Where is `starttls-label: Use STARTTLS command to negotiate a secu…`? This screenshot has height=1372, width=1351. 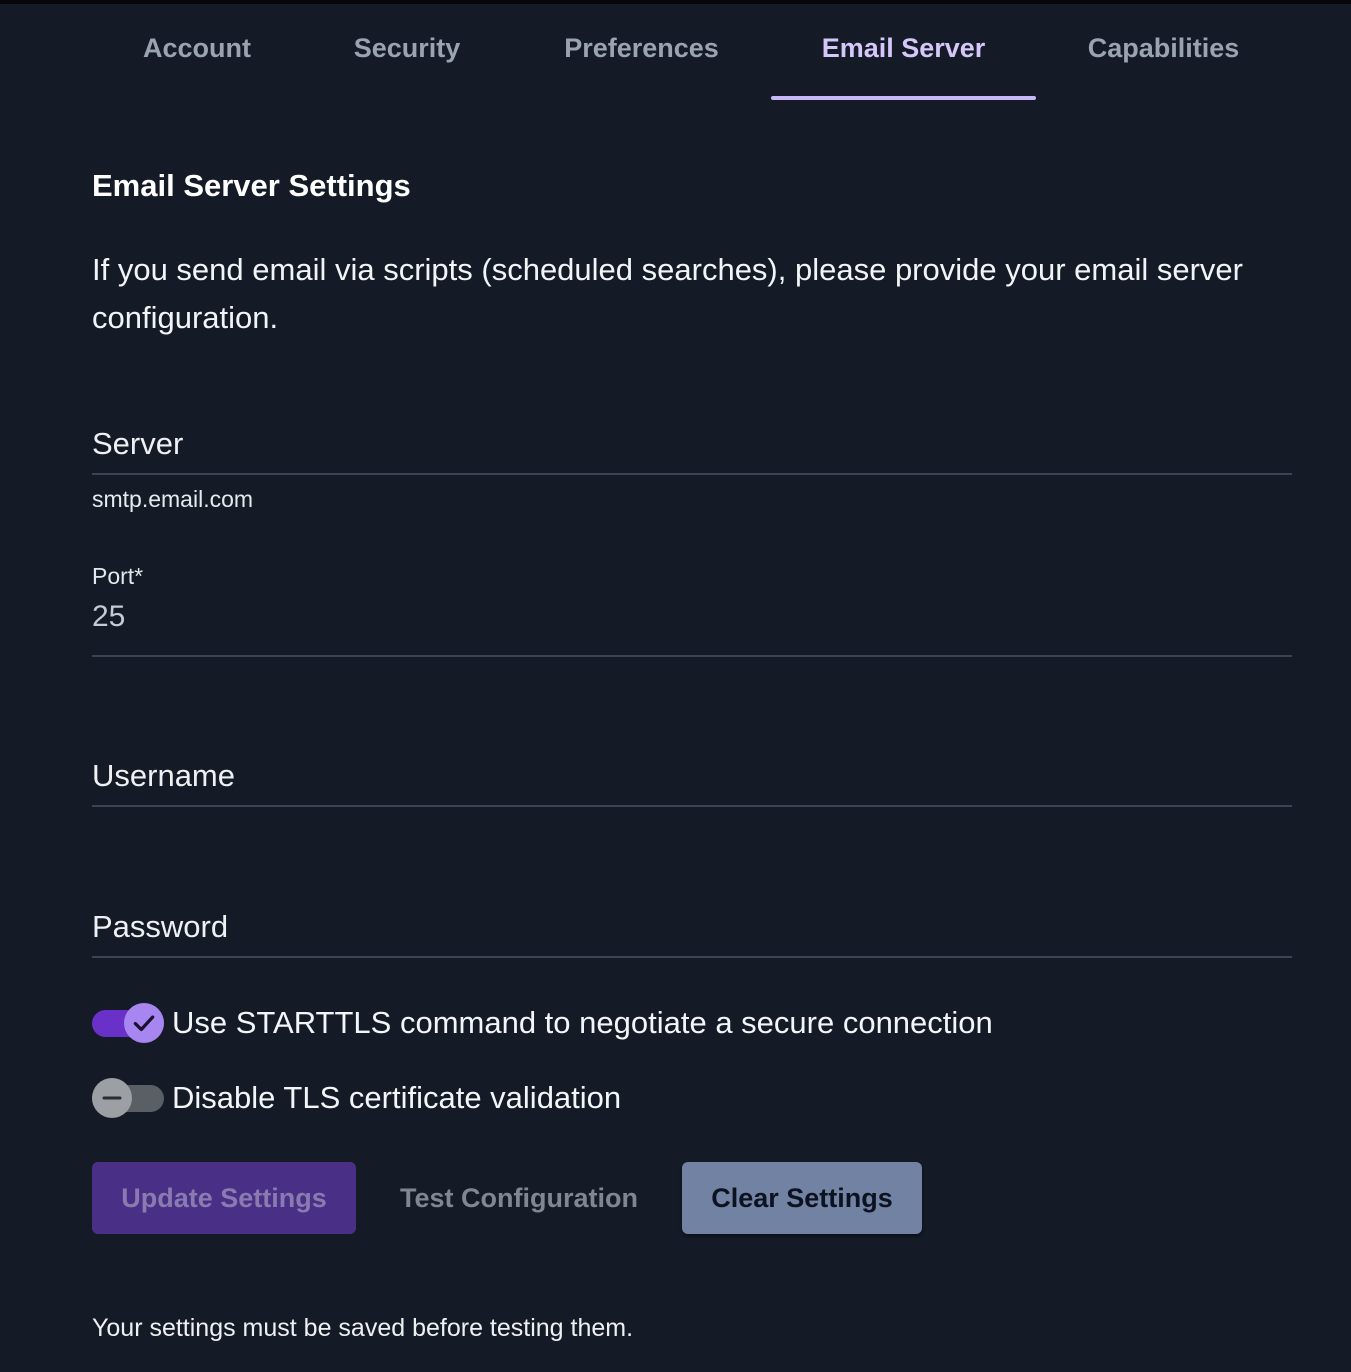
starttls-label: Use STARTTLS command to negotiate a secu… is located at coordinates (582, 1022).